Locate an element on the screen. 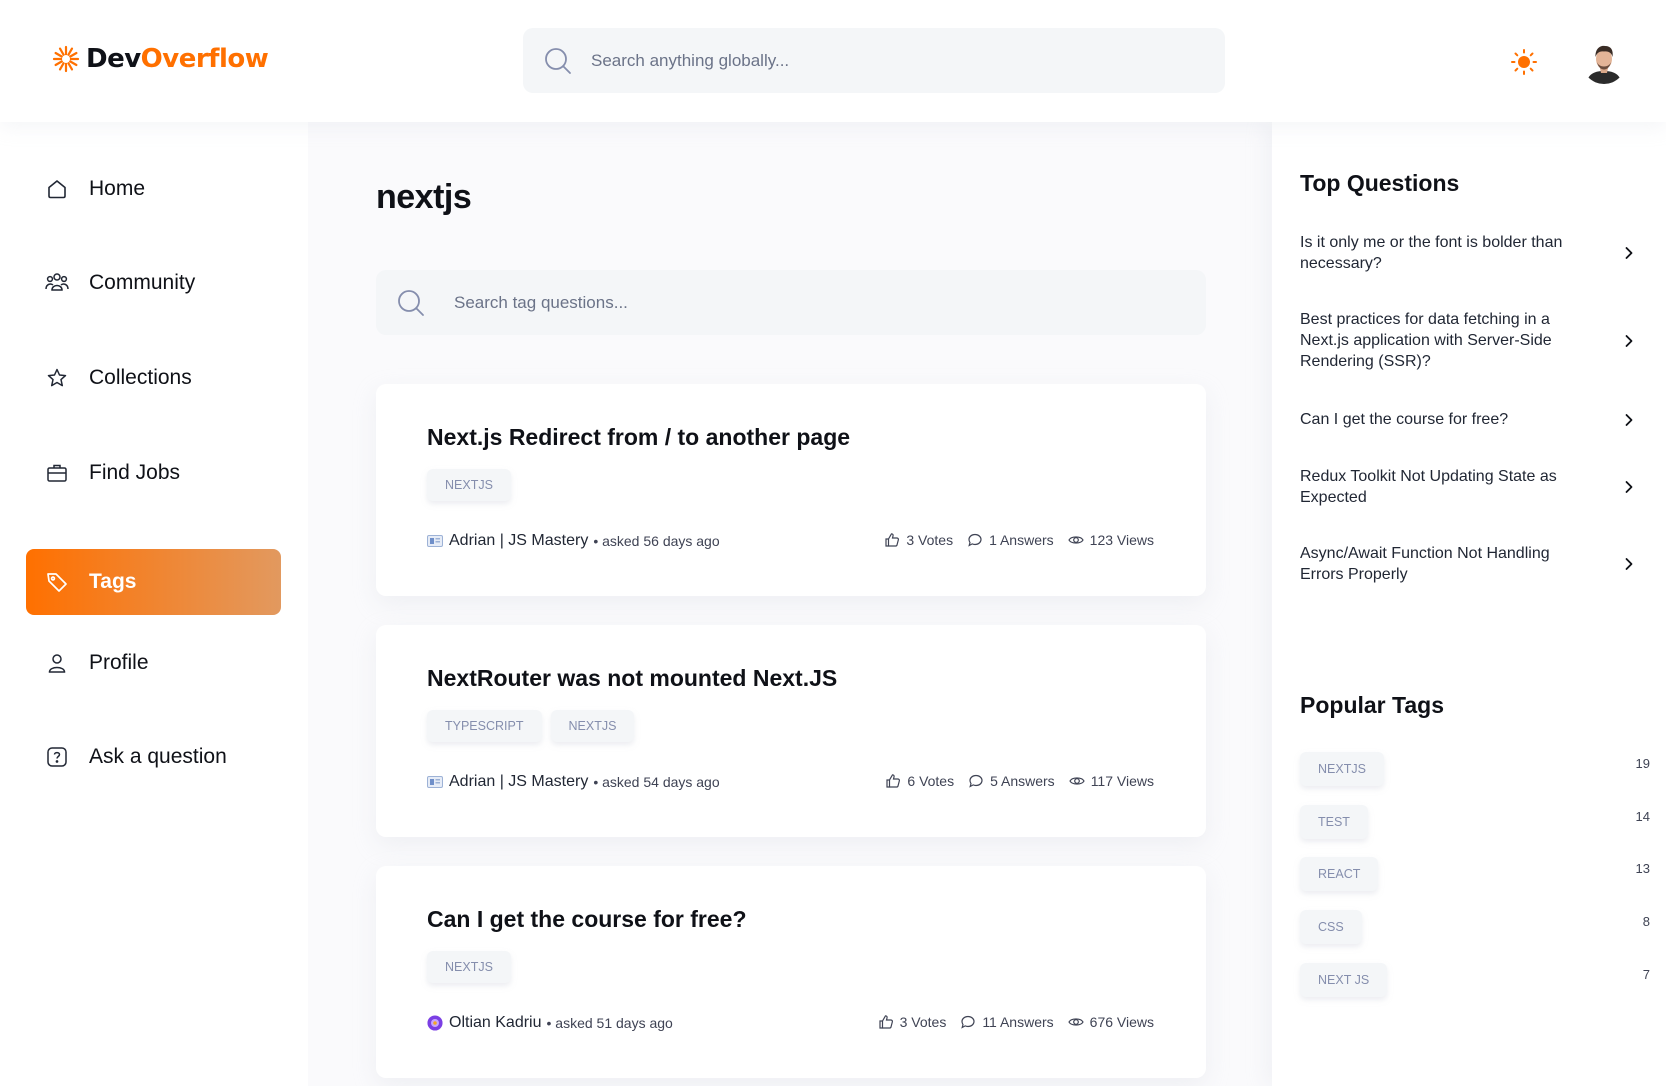 The width and height of the screenshot is (1666, 1086). tag-badge: CSS is located at coordinates (1331, 927).